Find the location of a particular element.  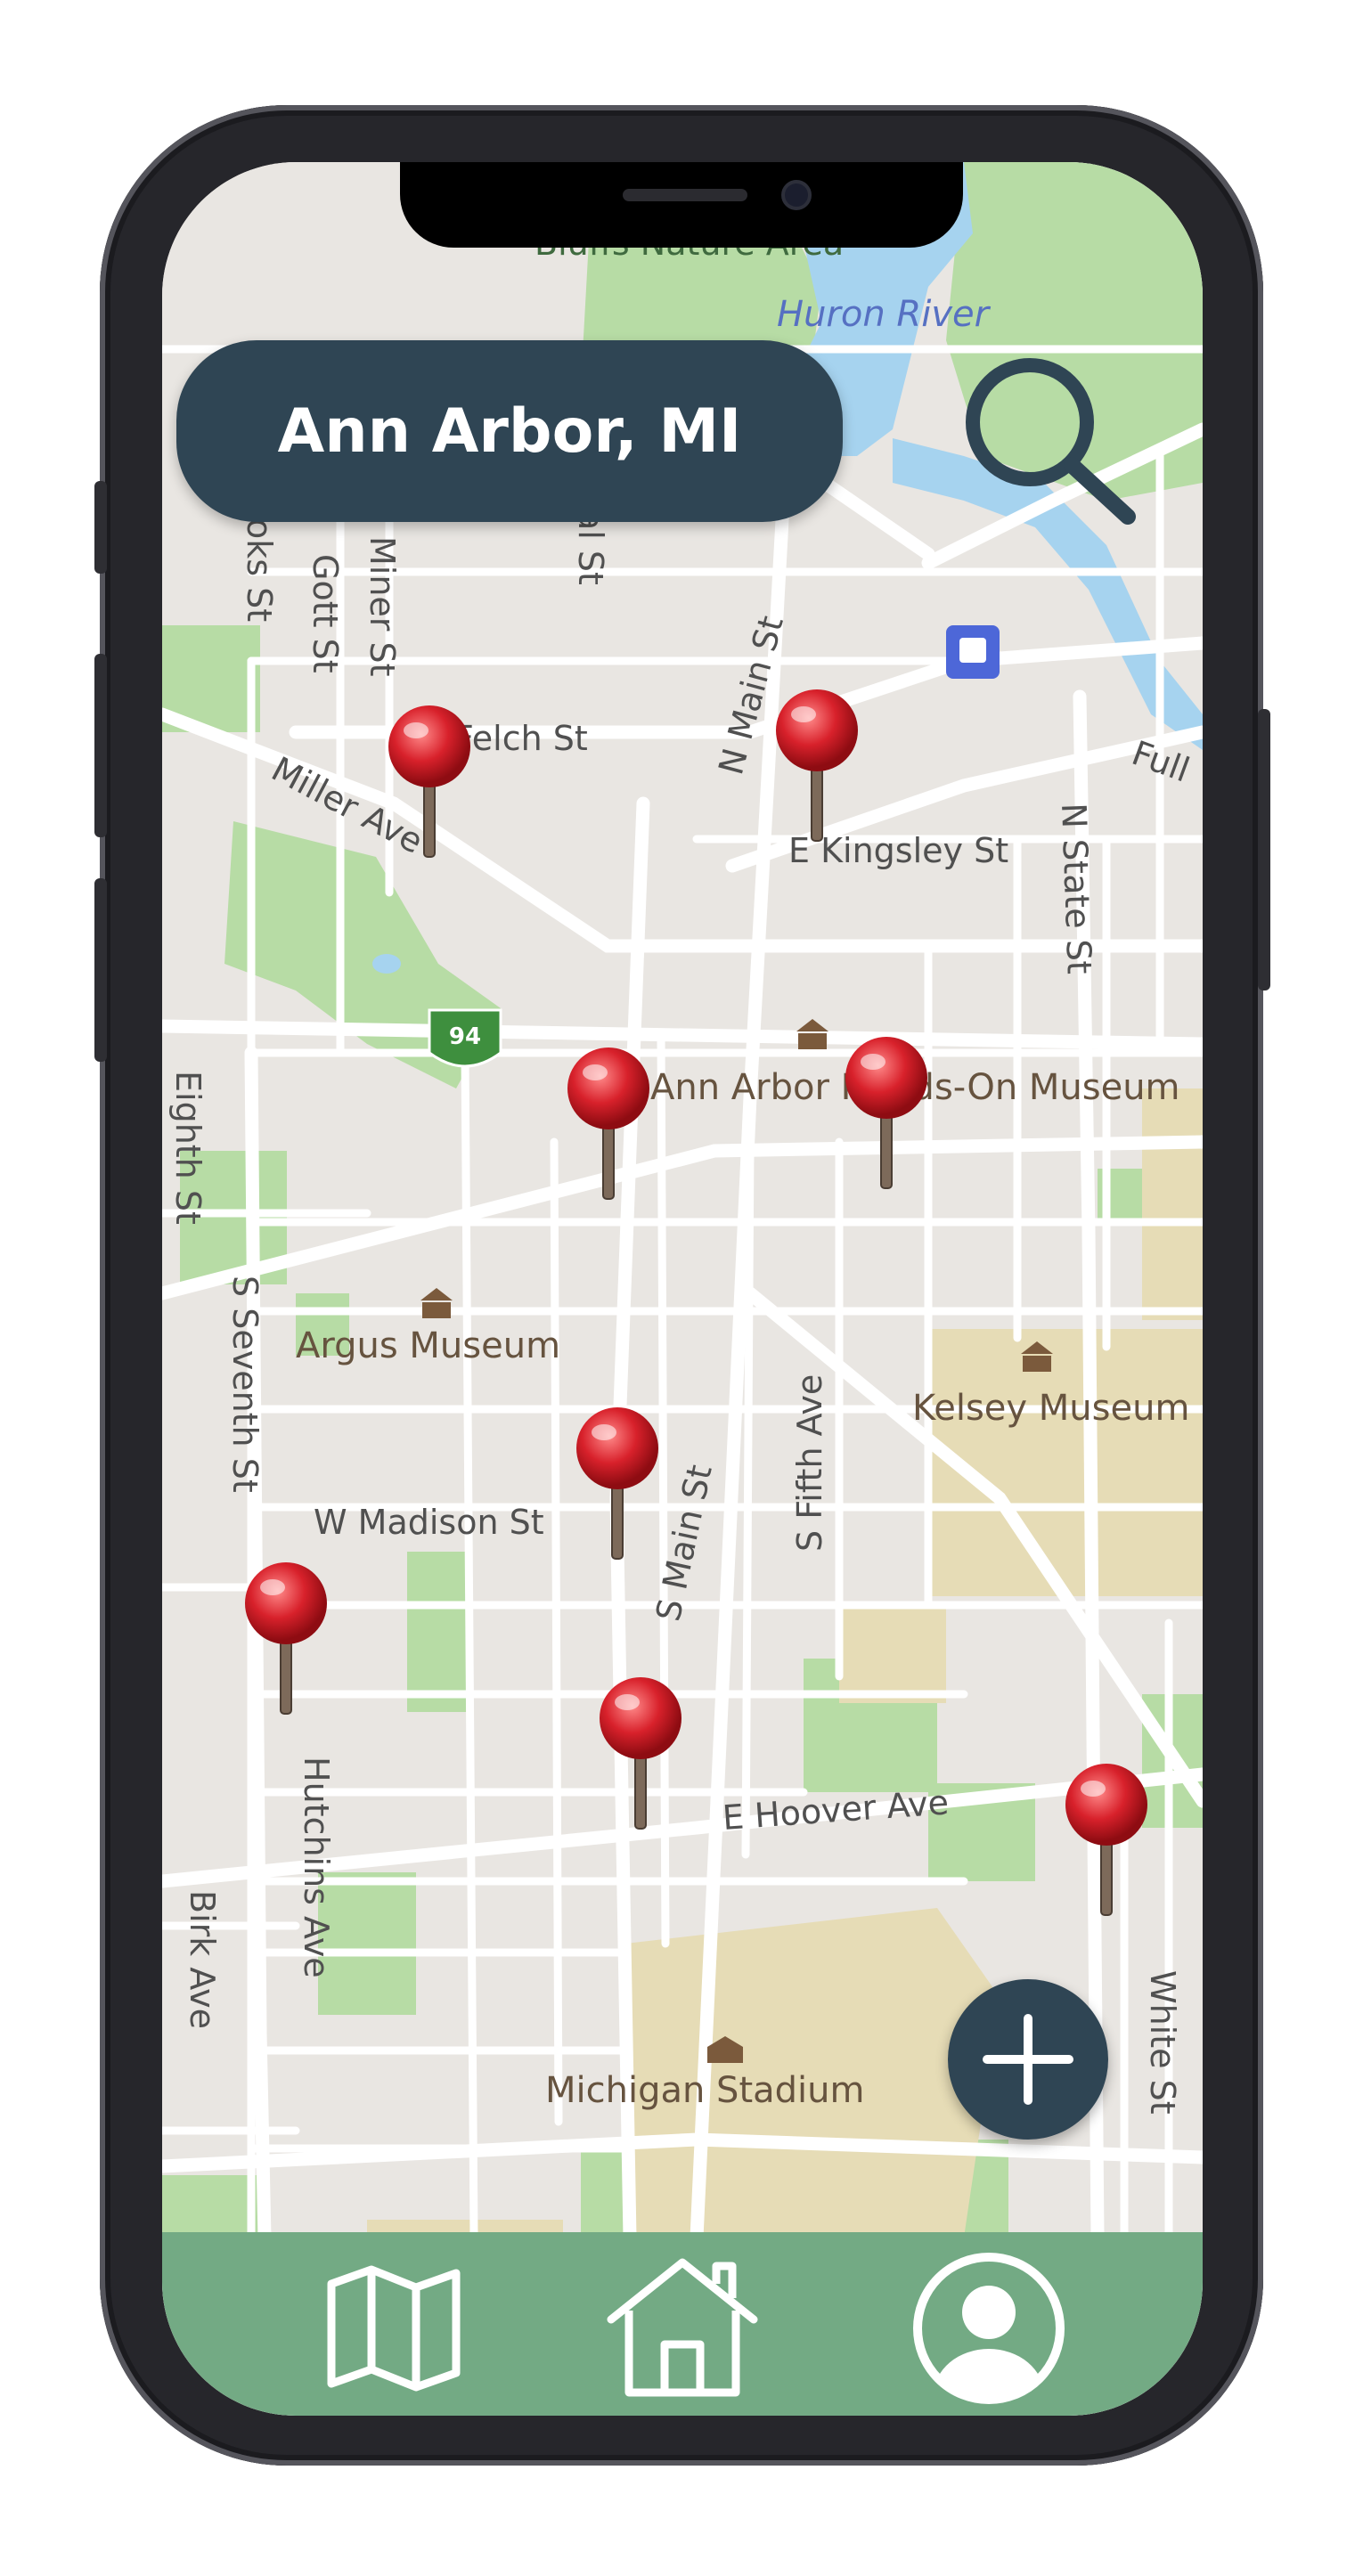

label-place: Argus Museum is located at coordinates (428, 1346).